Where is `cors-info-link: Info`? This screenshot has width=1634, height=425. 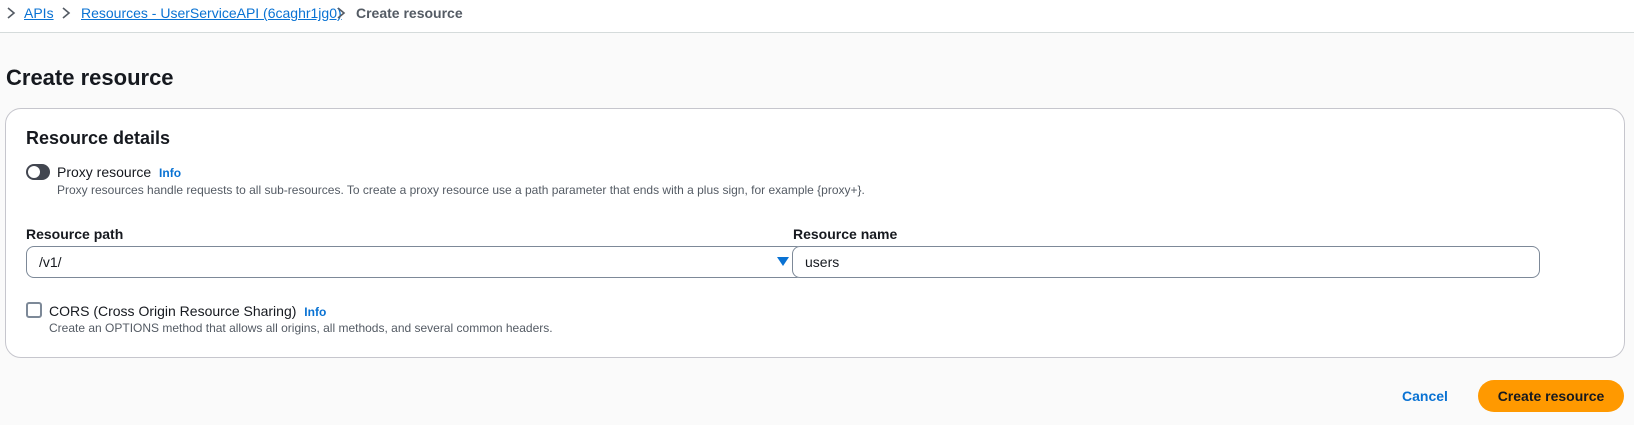
cors-info-link: Info is located at coordinates (315, 312).